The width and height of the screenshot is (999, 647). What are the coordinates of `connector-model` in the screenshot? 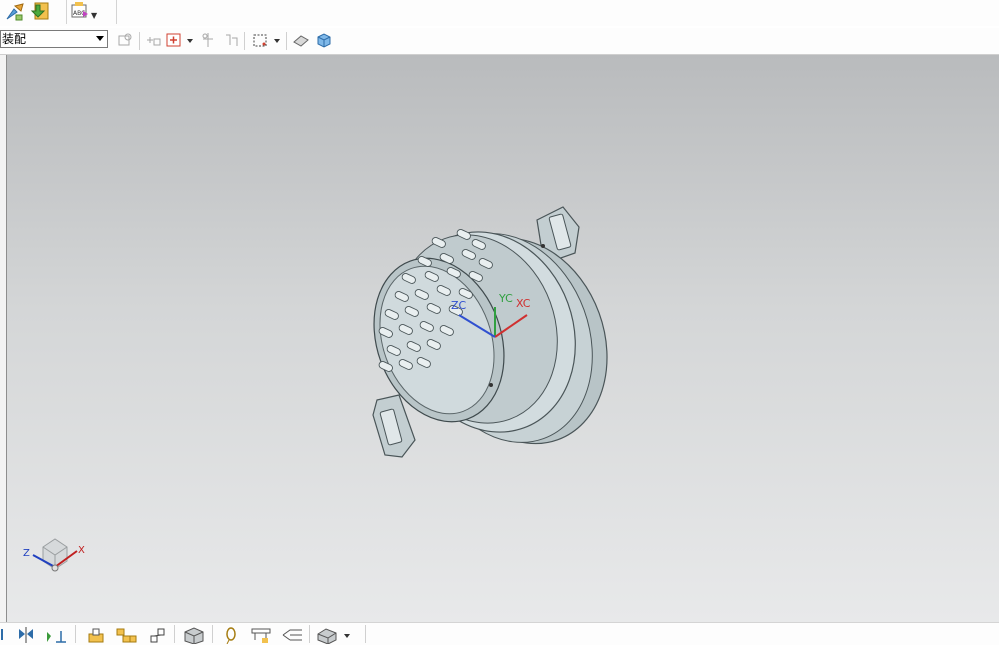 It's located at (493, 337).